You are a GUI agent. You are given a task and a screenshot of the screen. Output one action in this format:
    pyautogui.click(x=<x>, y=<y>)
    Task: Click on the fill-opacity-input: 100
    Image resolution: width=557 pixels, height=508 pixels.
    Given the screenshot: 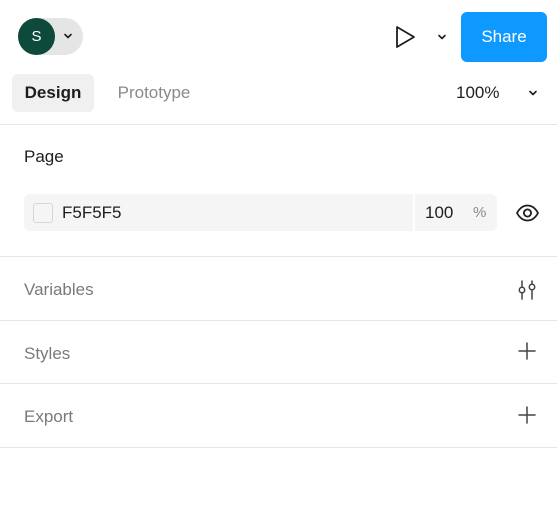 What is the action you would take?
    pyautogui.click(x=439, y=212)
    